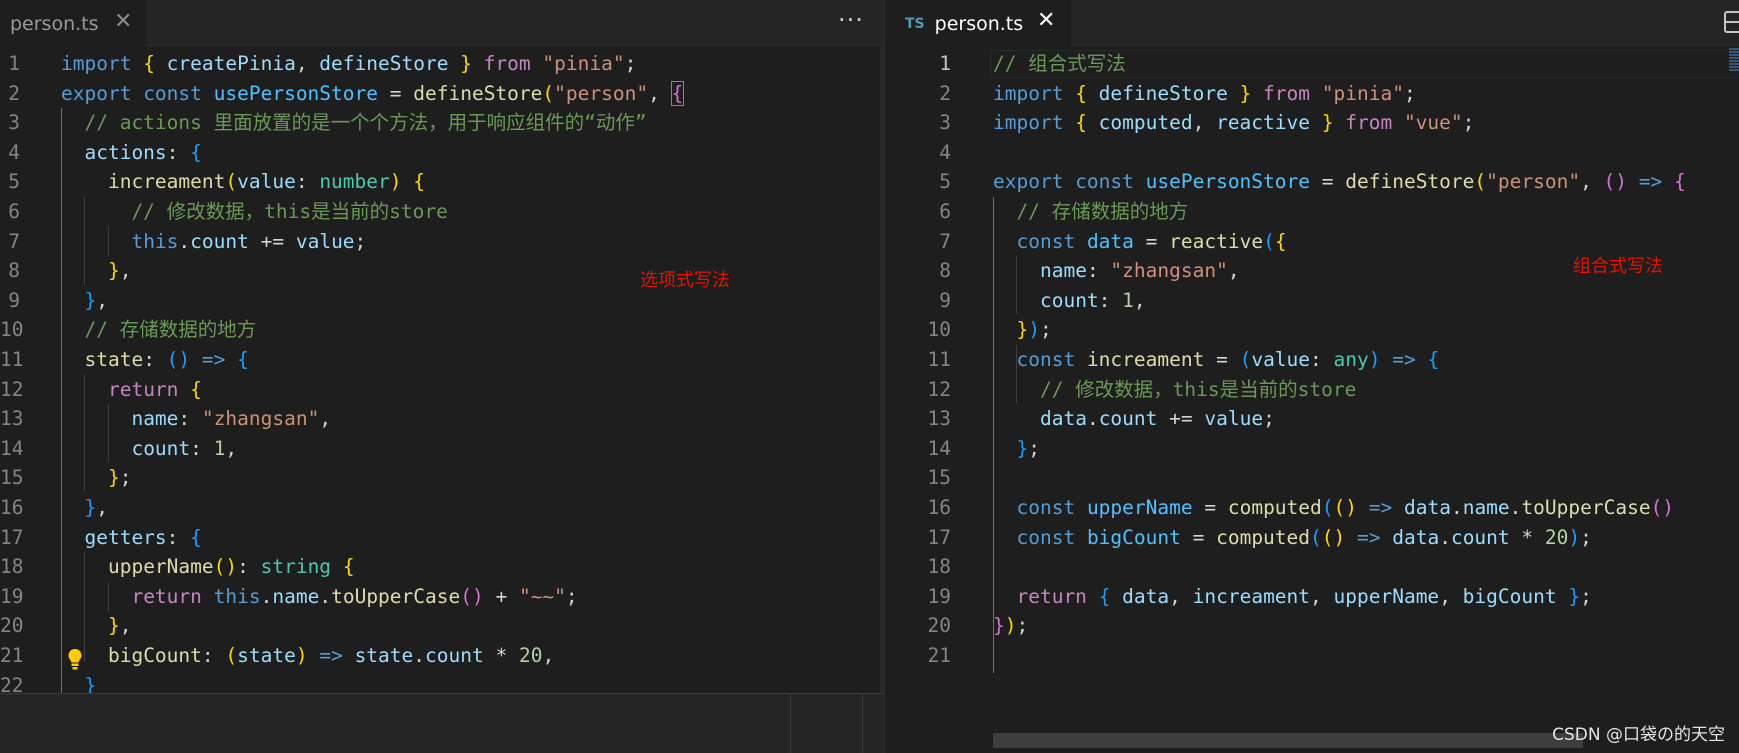 This screenshot has width=1739, height=753. What do you see at coordinates (296, 596) in the screenshot?
I see `code-token: name` at bounding box center [296, 596].